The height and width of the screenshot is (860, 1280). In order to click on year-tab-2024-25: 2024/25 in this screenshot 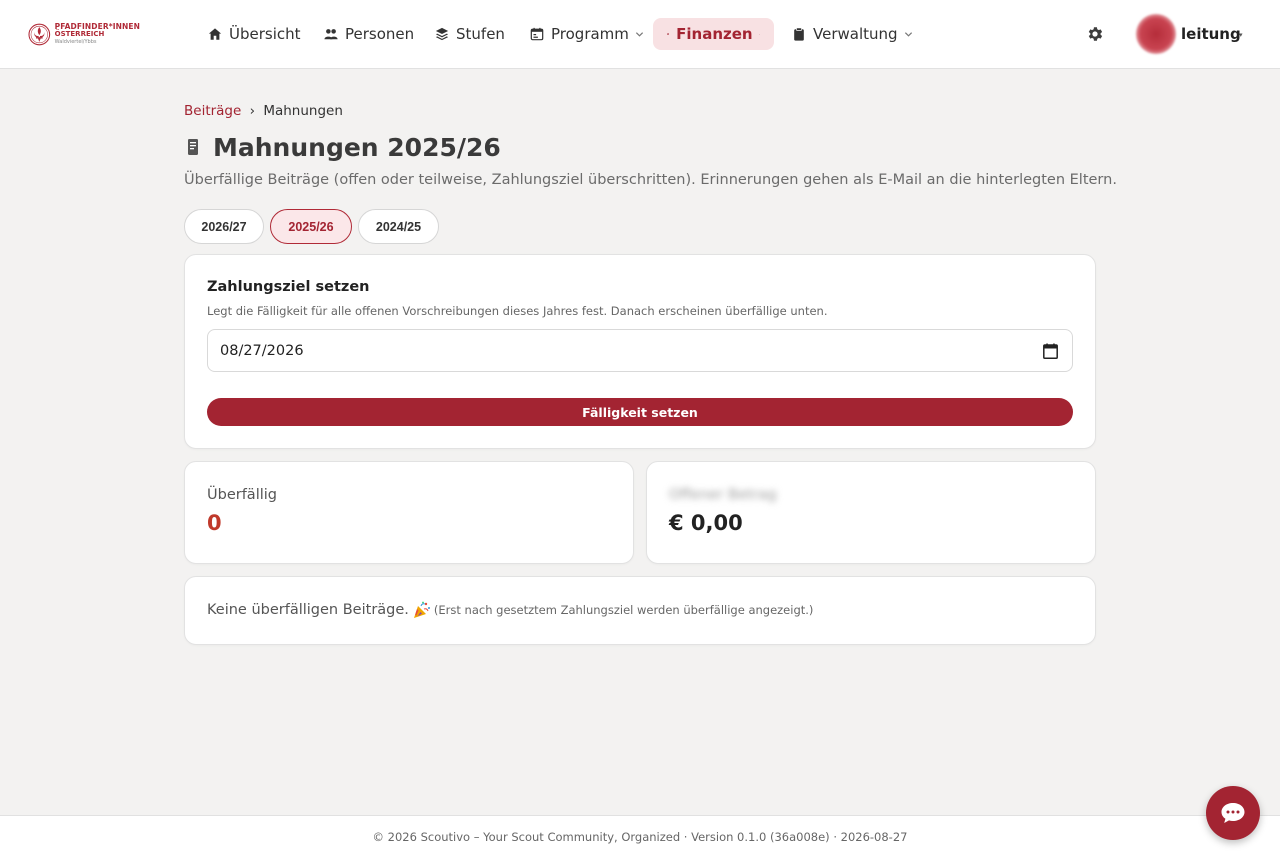, I will do `click(398, 226)`.